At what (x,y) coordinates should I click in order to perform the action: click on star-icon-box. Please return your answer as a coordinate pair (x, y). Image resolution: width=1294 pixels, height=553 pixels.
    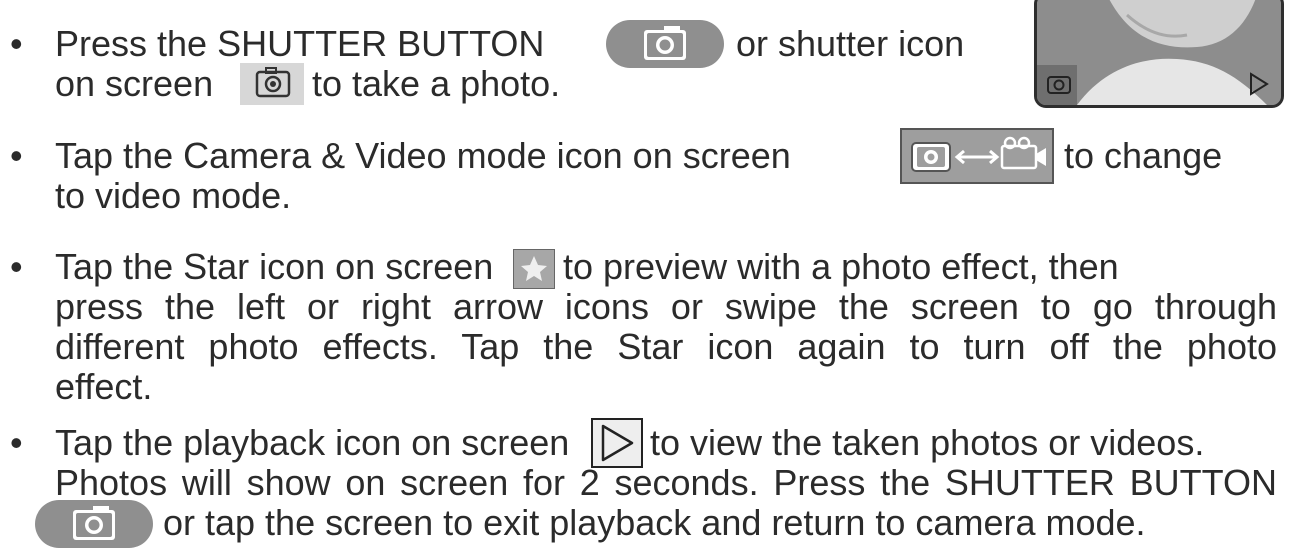
    Looking at the image, I should click on (534, 269).